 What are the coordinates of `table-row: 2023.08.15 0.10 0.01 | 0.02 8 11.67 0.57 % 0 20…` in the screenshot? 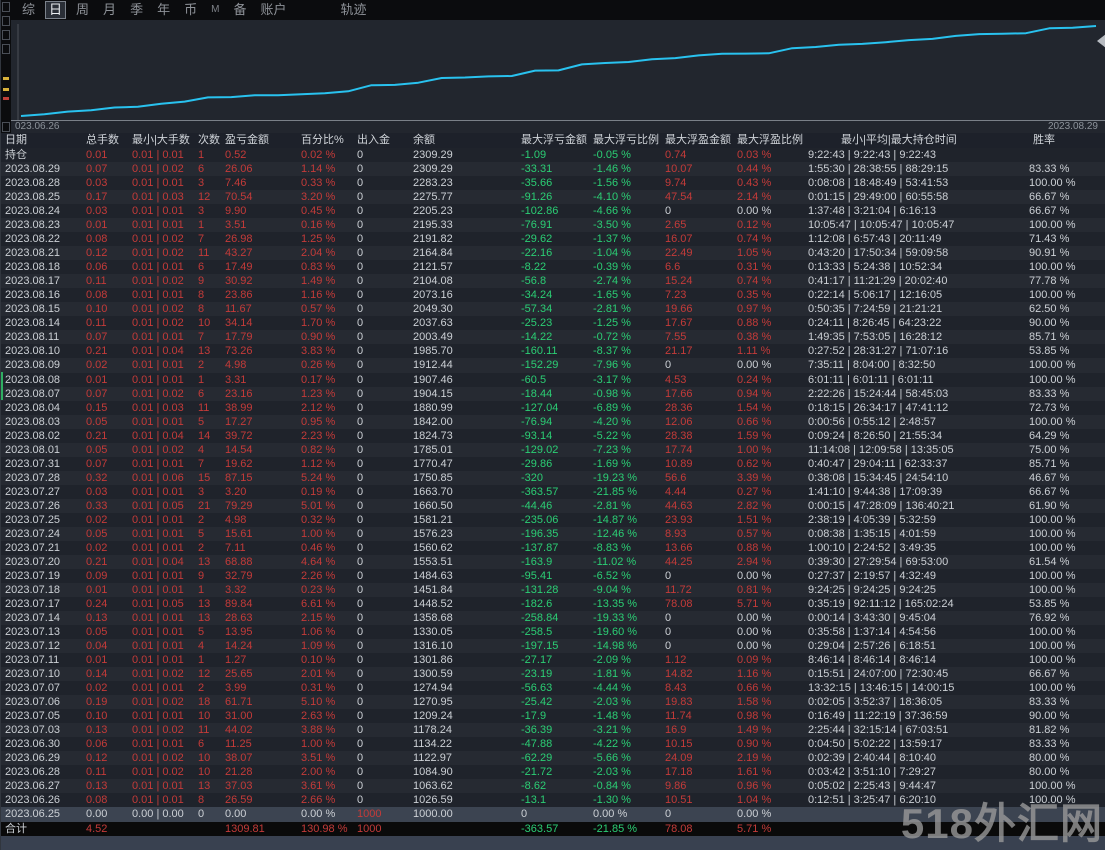 It's located at (553, 309).